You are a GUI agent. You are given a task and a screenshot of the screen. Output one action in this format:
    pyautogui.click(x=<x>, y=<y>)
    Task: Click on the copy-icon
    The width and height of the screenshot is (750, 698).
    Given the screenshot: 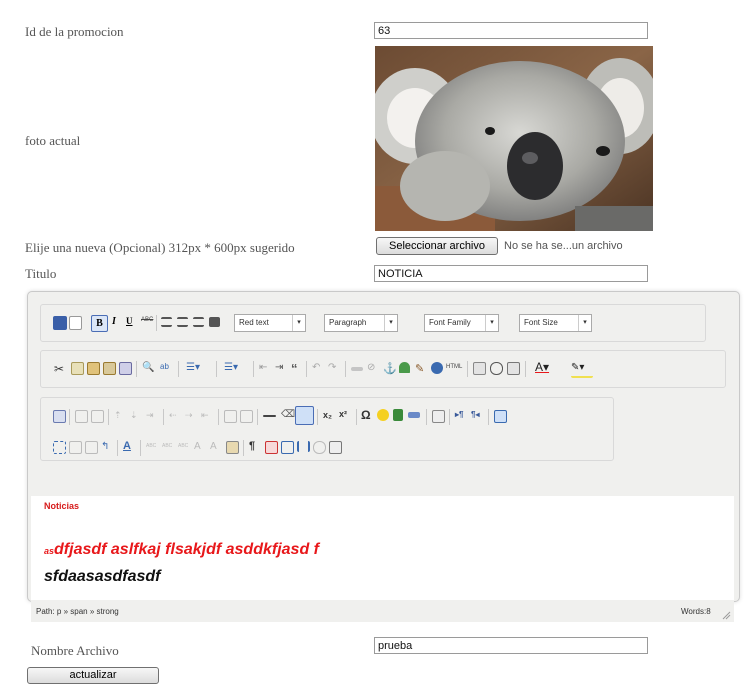 What is the action you would take?
    pyautogui.click(x=77, y=368)
    